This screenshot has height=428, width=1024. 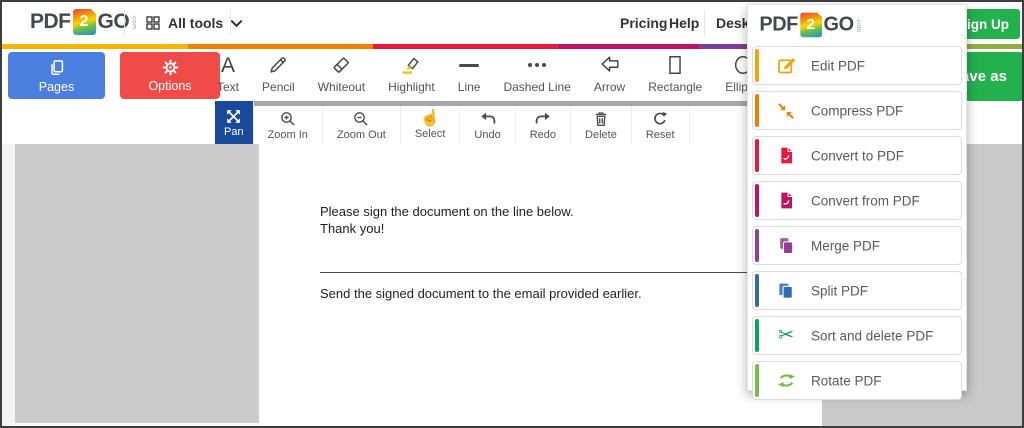 I want to click on menu-item-rotate-pdf: Rotate PDF, so click(x=857, y=380).